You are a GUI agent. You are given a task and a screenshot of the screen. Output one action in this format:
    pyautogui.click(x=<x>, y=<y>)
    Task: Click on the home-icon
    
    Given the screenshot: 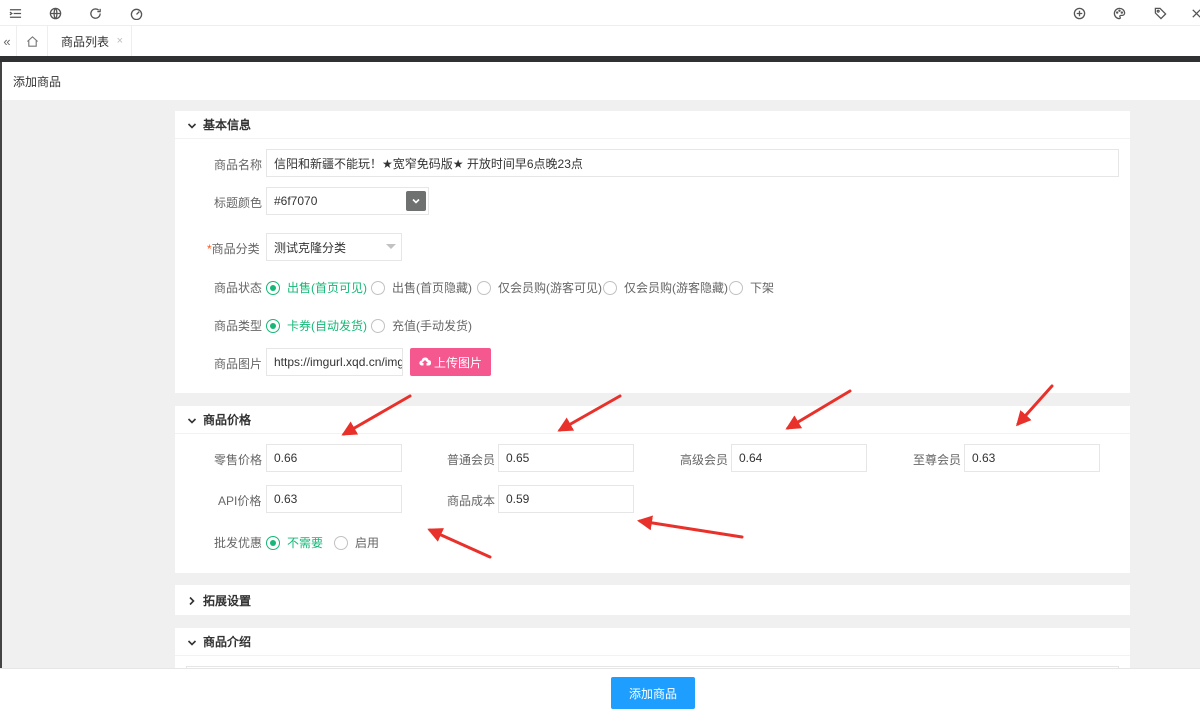 What is the action you would take?
    pyautogui.click(x=32, y=41)
    